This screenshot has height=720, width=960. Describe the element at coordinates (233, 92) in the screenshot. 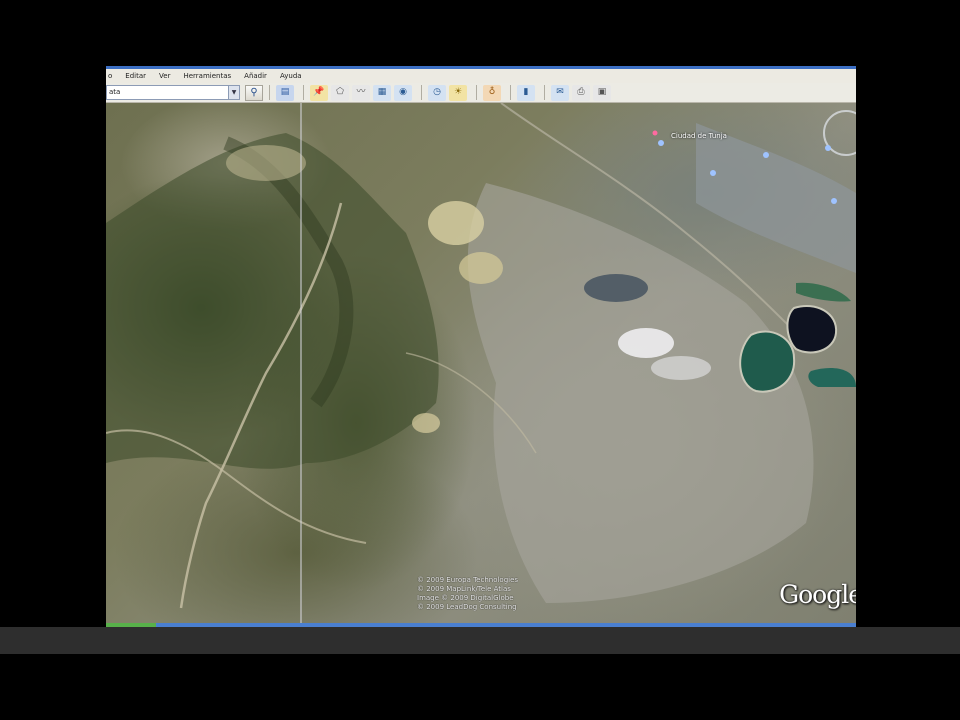

I see `chevron-down-icon: ▼` at that location.